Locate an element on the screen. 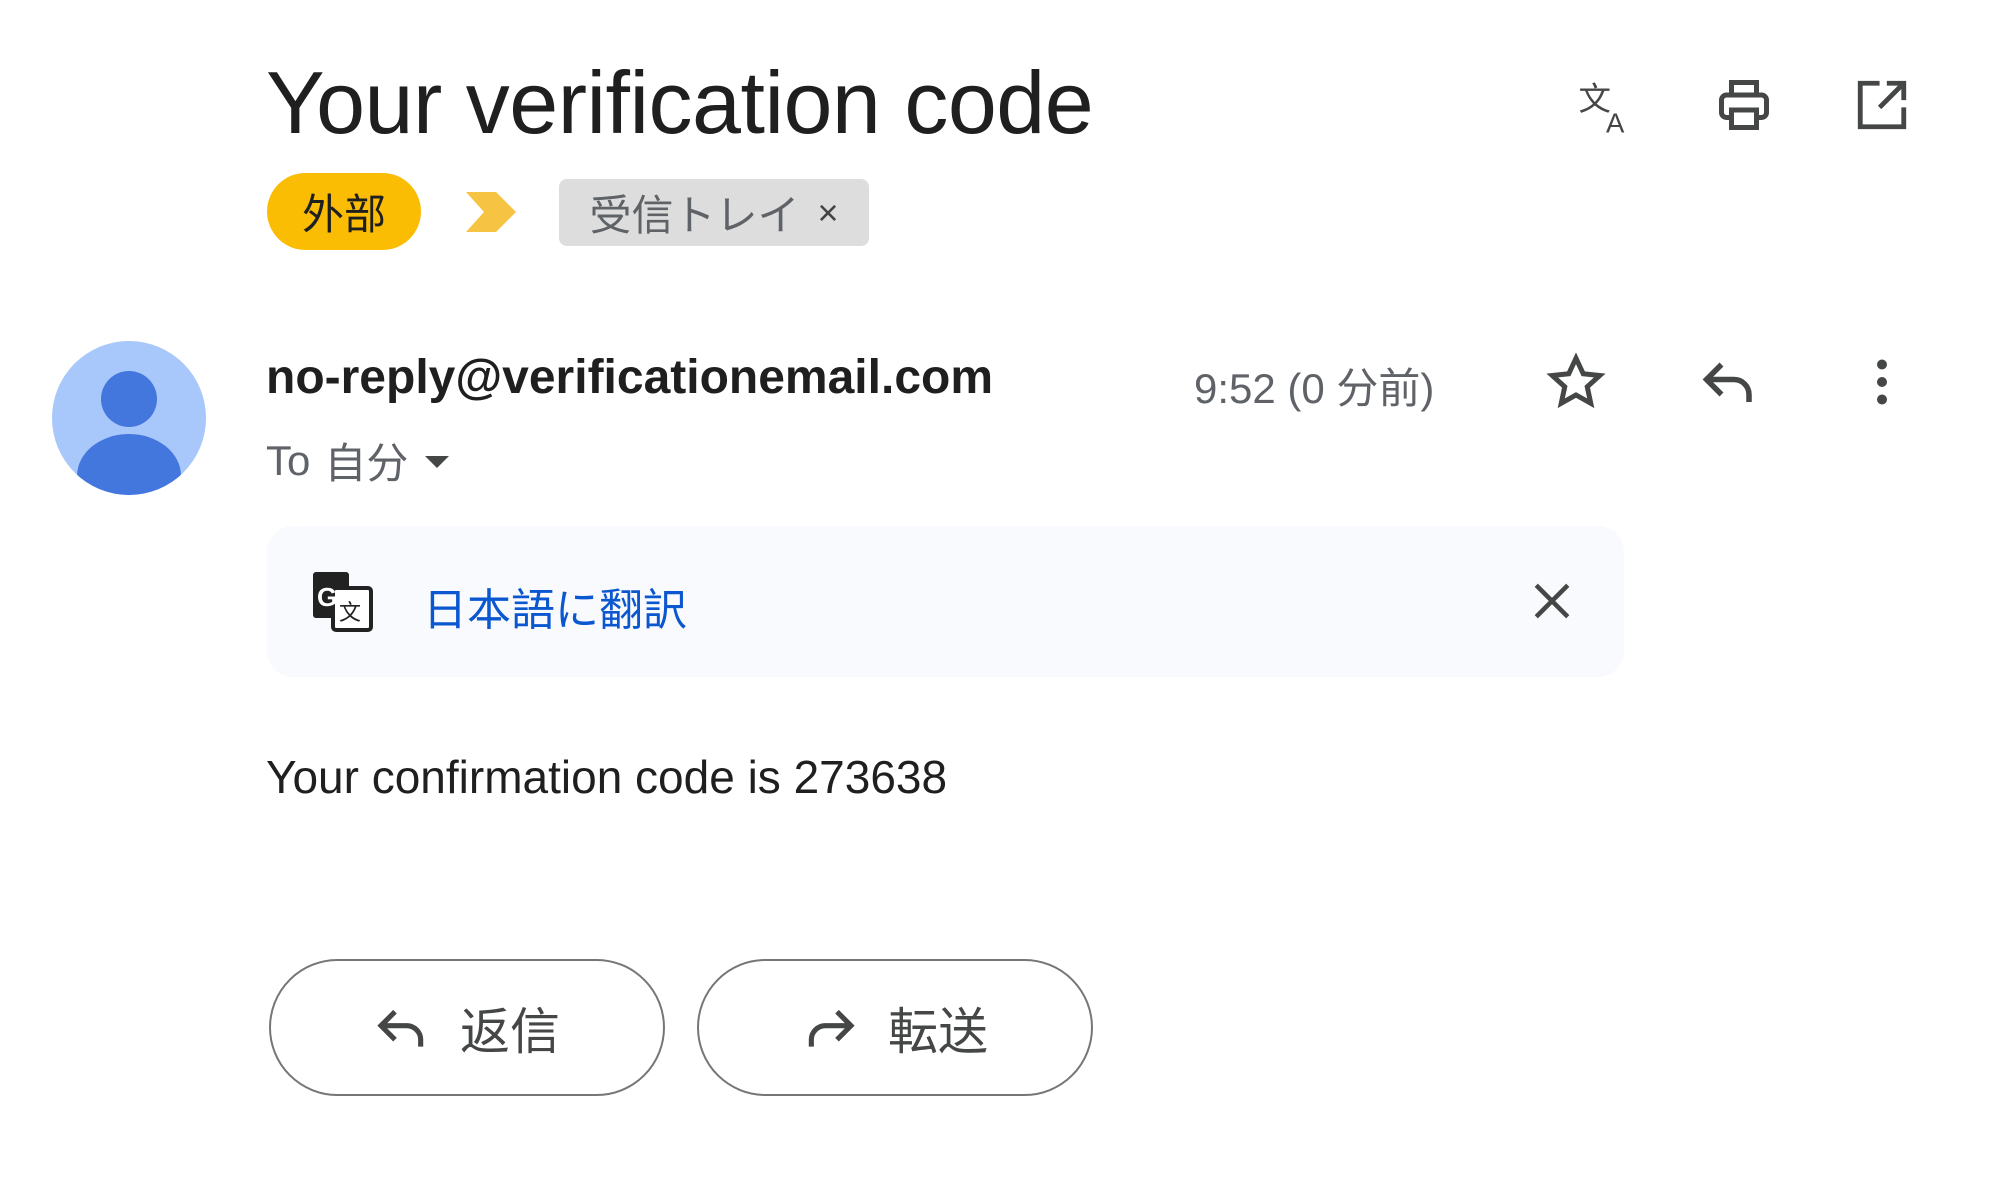  reply-button: 返信 is located at coordinates (467, 1027).